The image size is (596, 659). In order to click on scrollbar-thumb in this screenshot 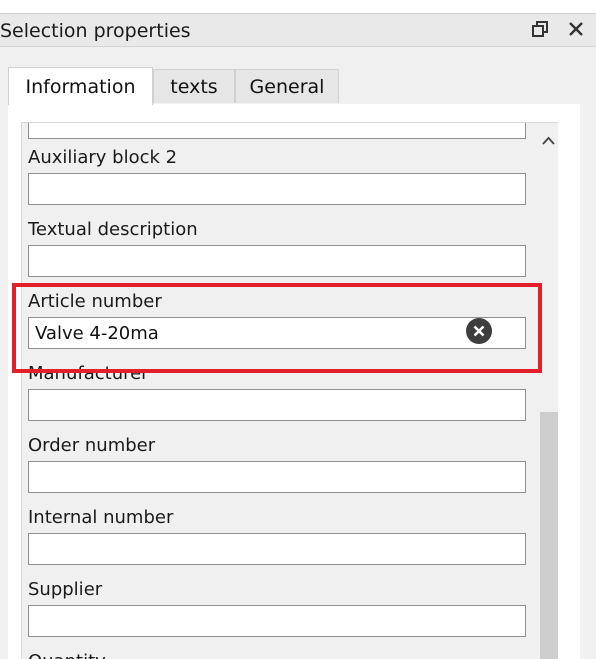, I will do `click(549, 535)`.